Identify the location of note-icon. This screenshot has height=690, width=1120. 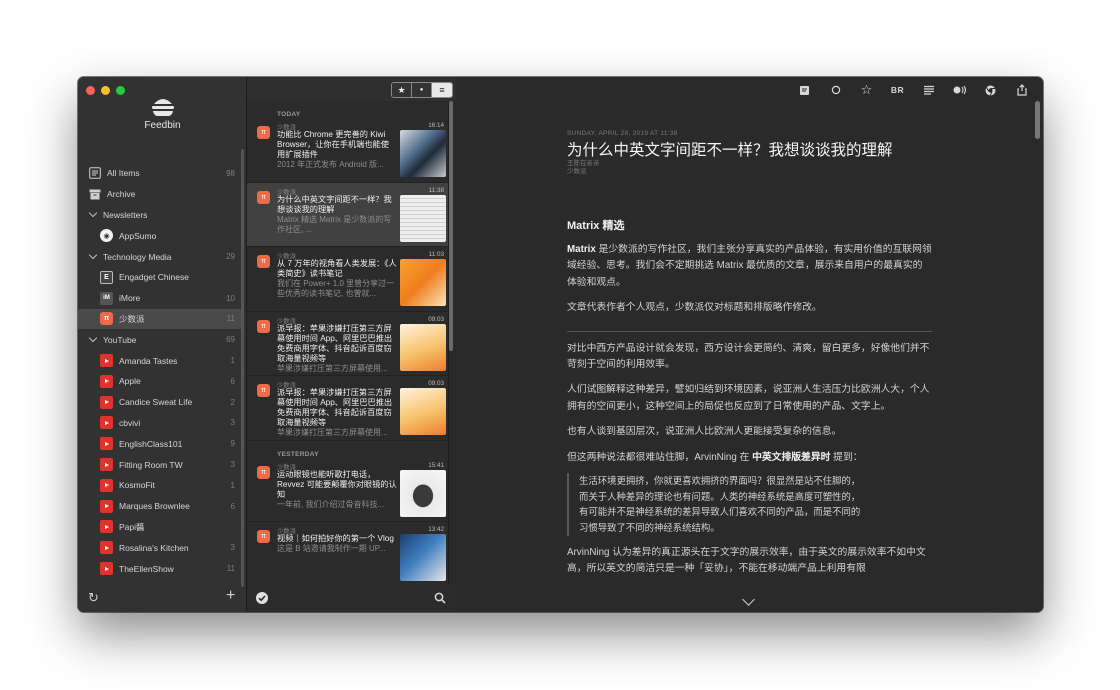
(804, 90).